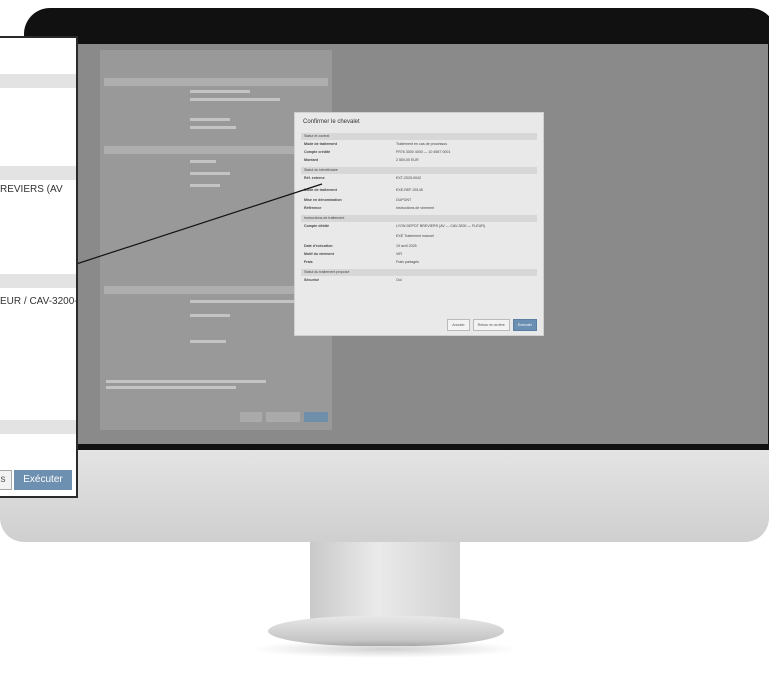  What do you see at coordinates (419, 218) in the screenshot?
I see `dialog-section: Instructions de traitement` at bounding box center [419, 218].